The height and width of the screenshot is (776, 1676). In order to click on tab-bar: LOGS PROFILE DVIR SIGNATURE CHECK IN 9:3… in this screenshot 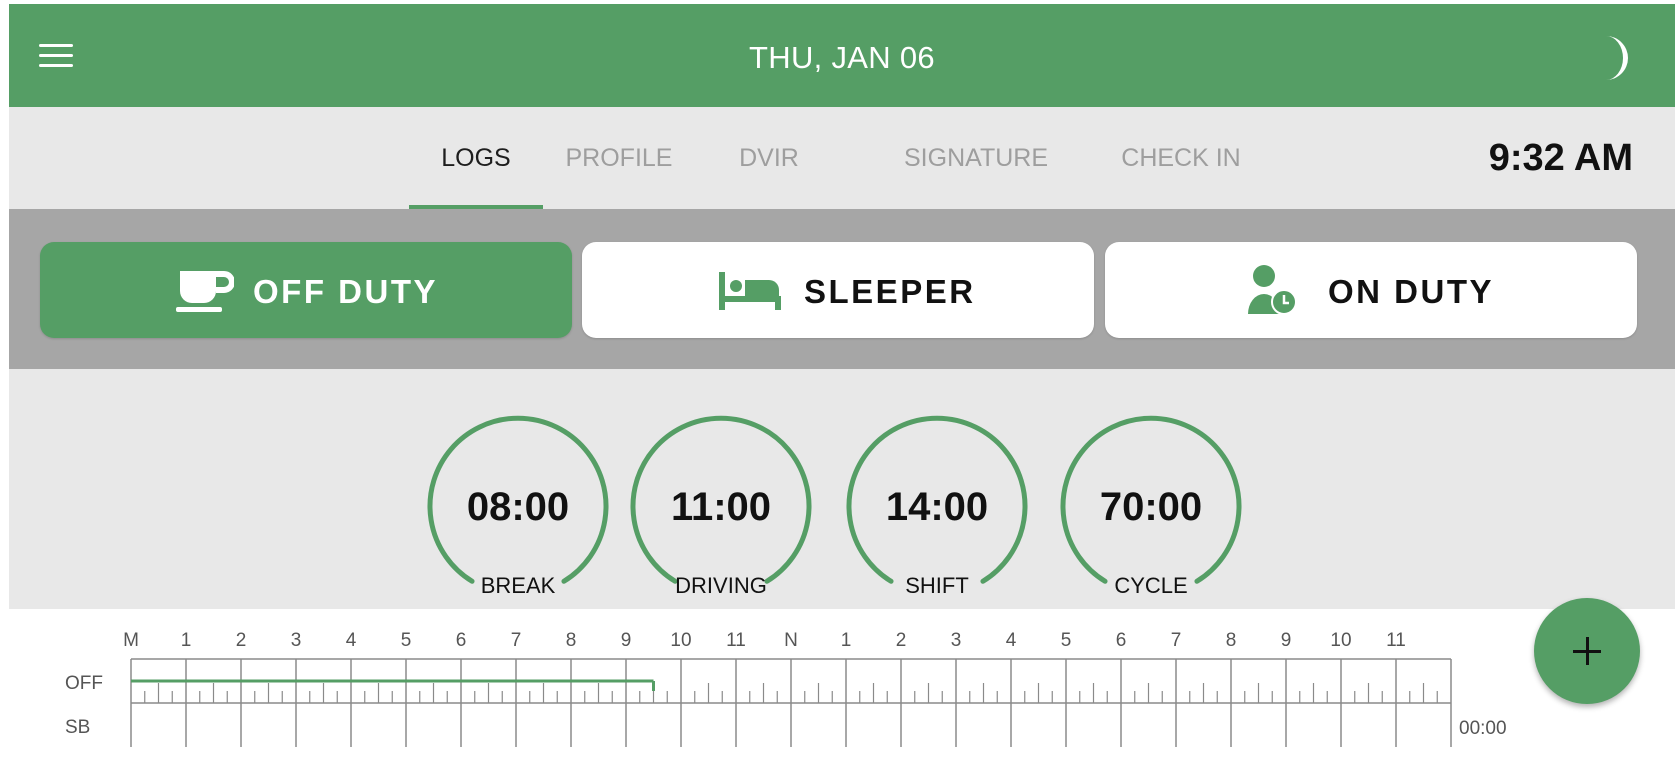, I will do `click(842, 158)`.